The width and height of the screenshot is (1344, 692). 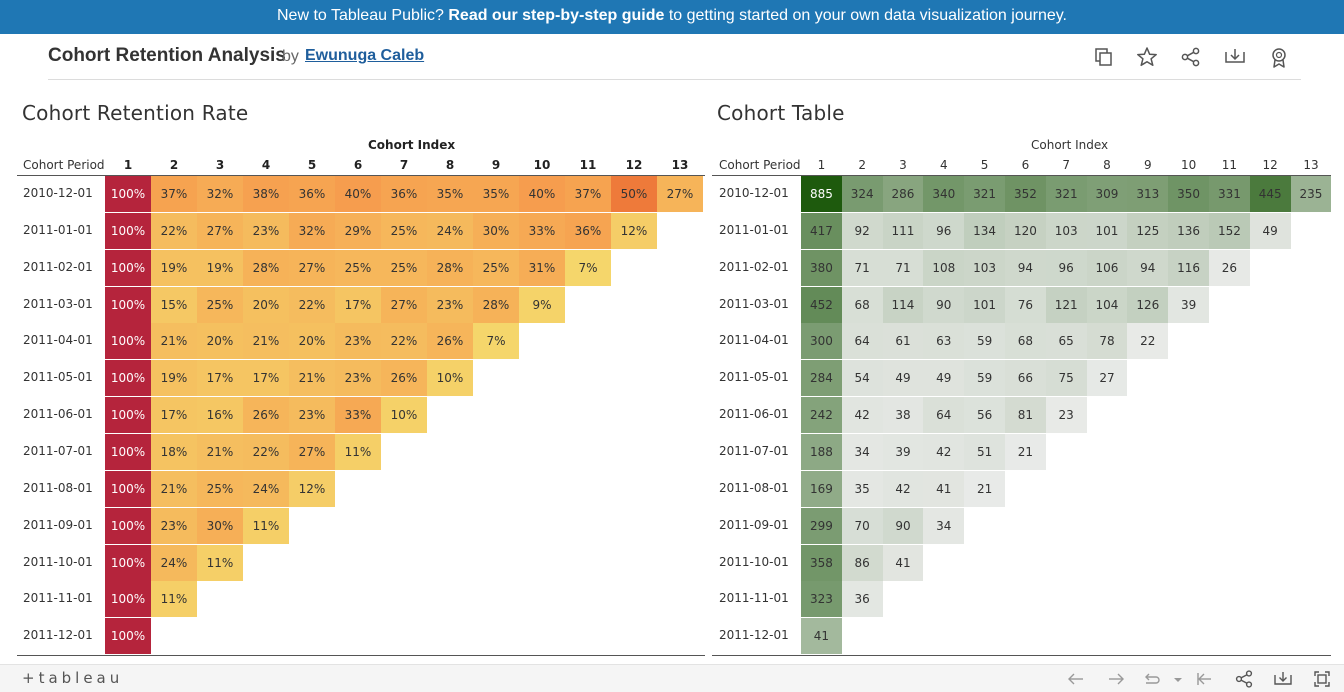 What do you see at coordinates (1107, 230) in the screenshot?
I see `cohort-cell: 101` at bounding box center [1107, 230].